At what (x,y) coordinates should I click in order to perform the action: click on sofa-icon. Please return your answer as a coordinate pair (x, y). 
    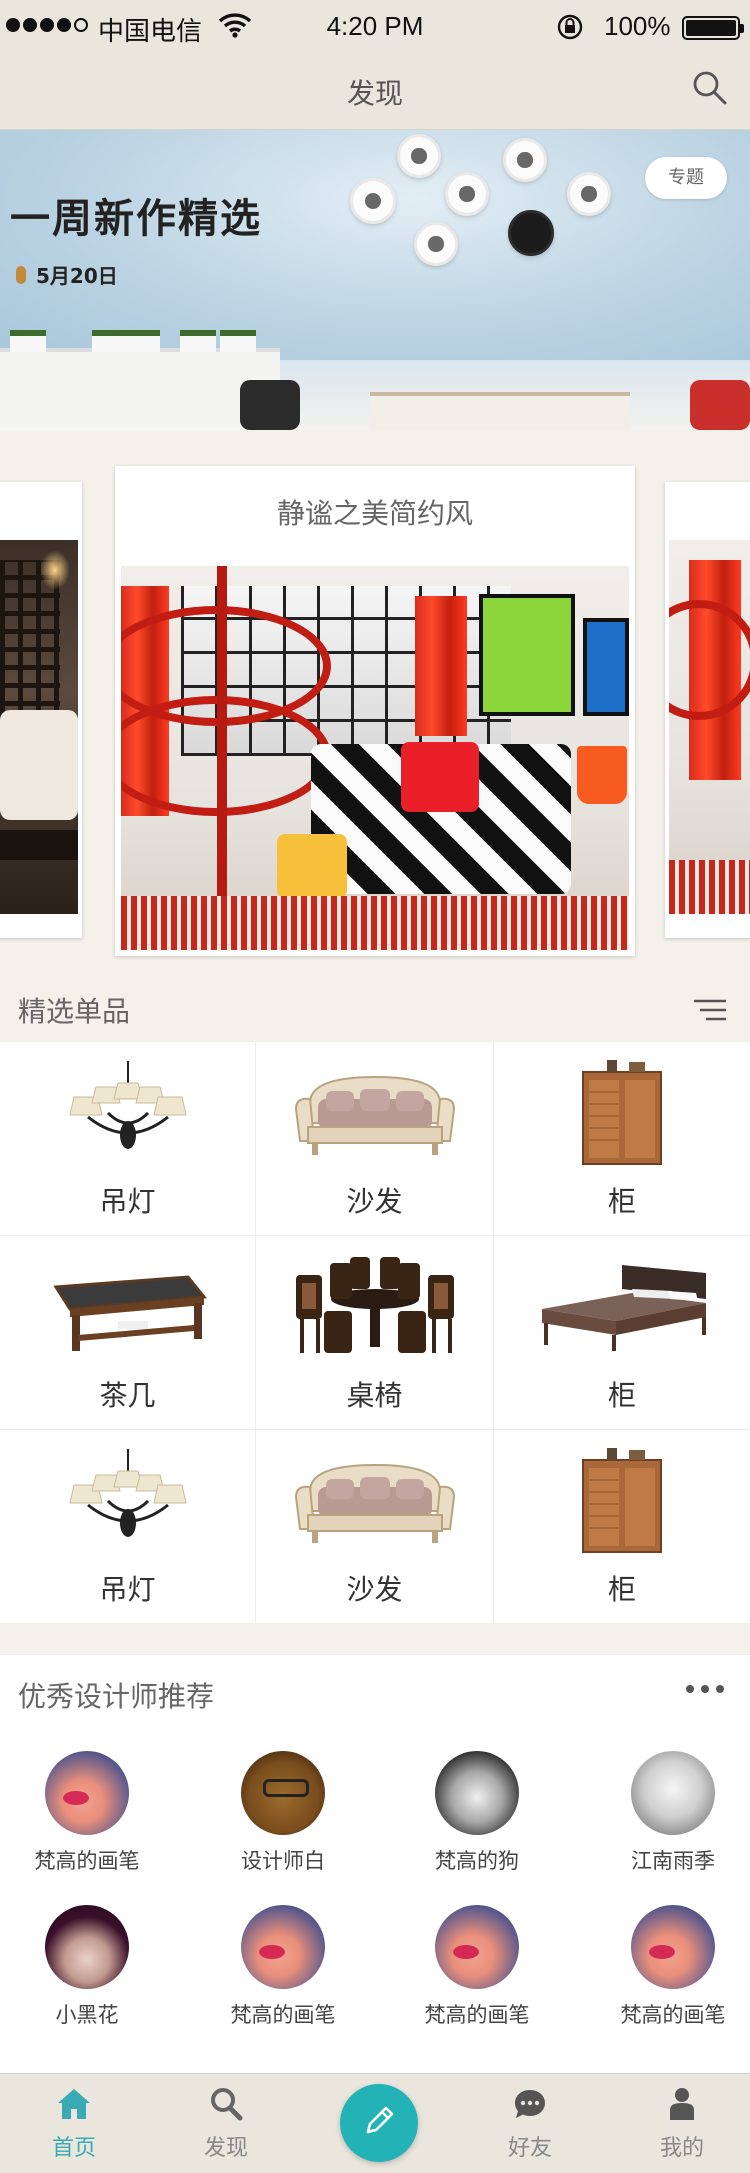
    Looking at the image, I should click on (374, 1113).